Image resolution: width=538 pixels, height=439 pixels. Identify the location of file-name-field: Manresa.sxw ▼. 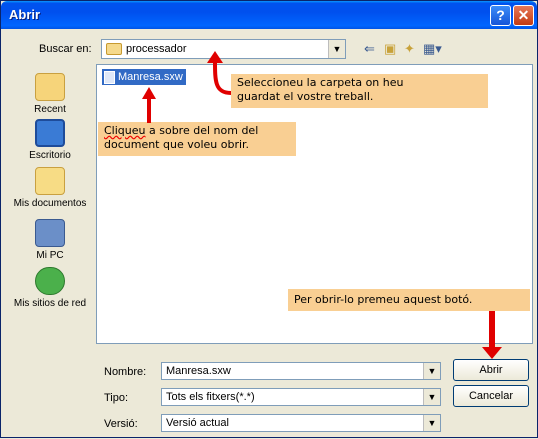
(301, 371).